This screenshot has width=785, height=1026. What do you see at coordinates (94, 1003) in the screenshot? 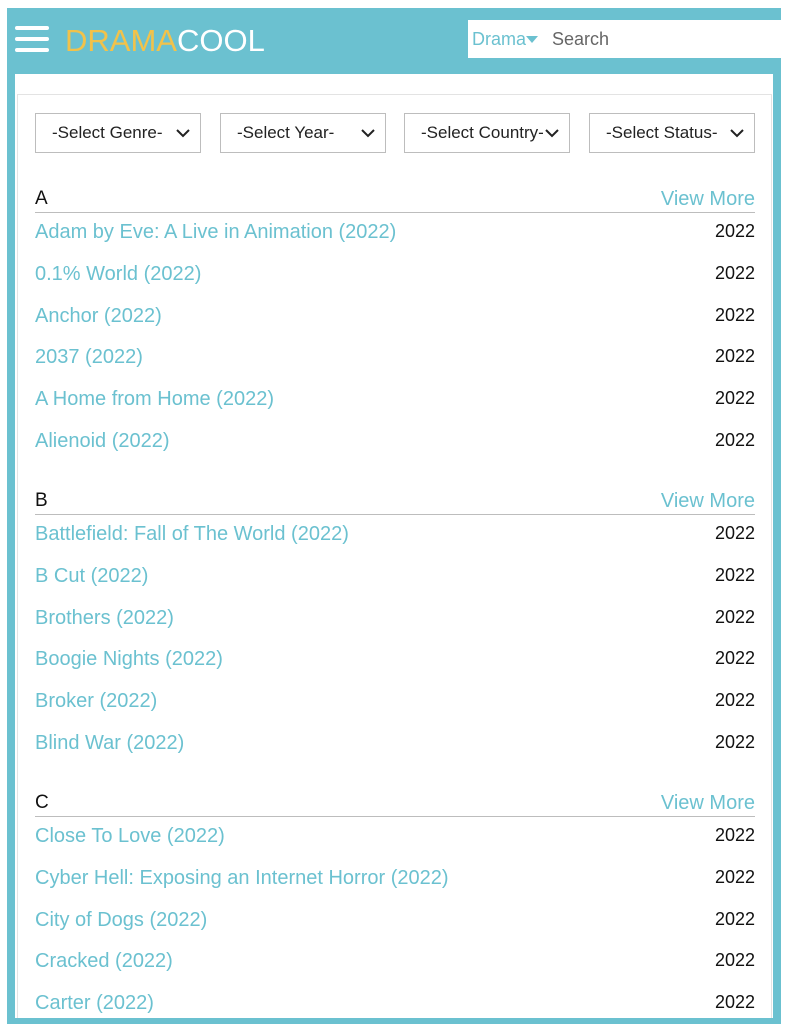
I see `drama-title-link: Carter (2022)` at bounding box center [94, 1003].